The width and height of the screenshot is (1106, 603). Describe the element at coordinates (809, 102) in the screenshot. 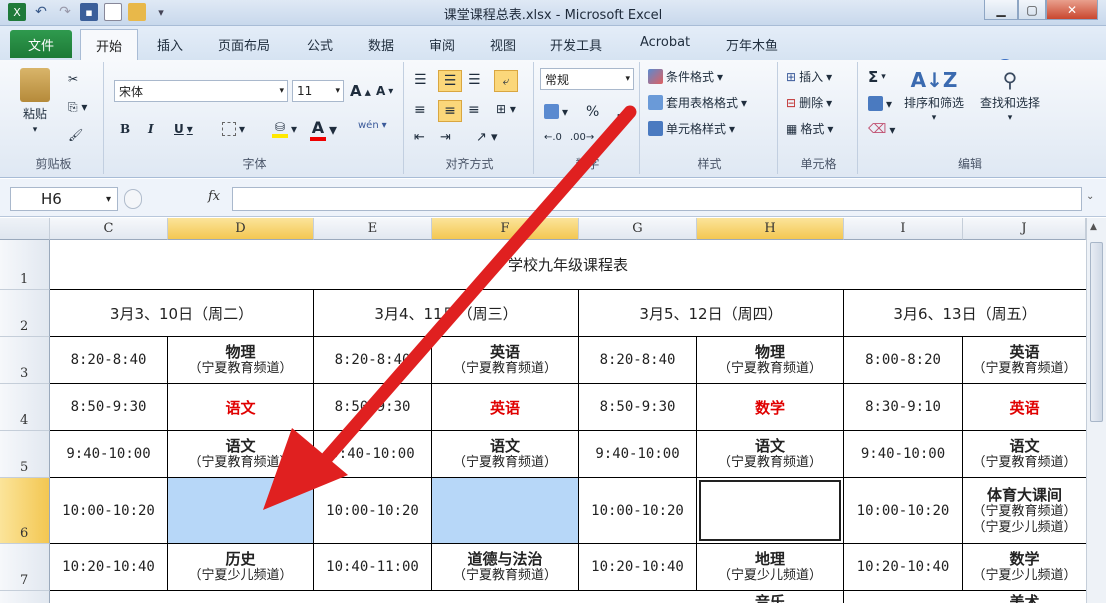

I see `delete-cells-button: ⊟ 删除 ▾` at that location.